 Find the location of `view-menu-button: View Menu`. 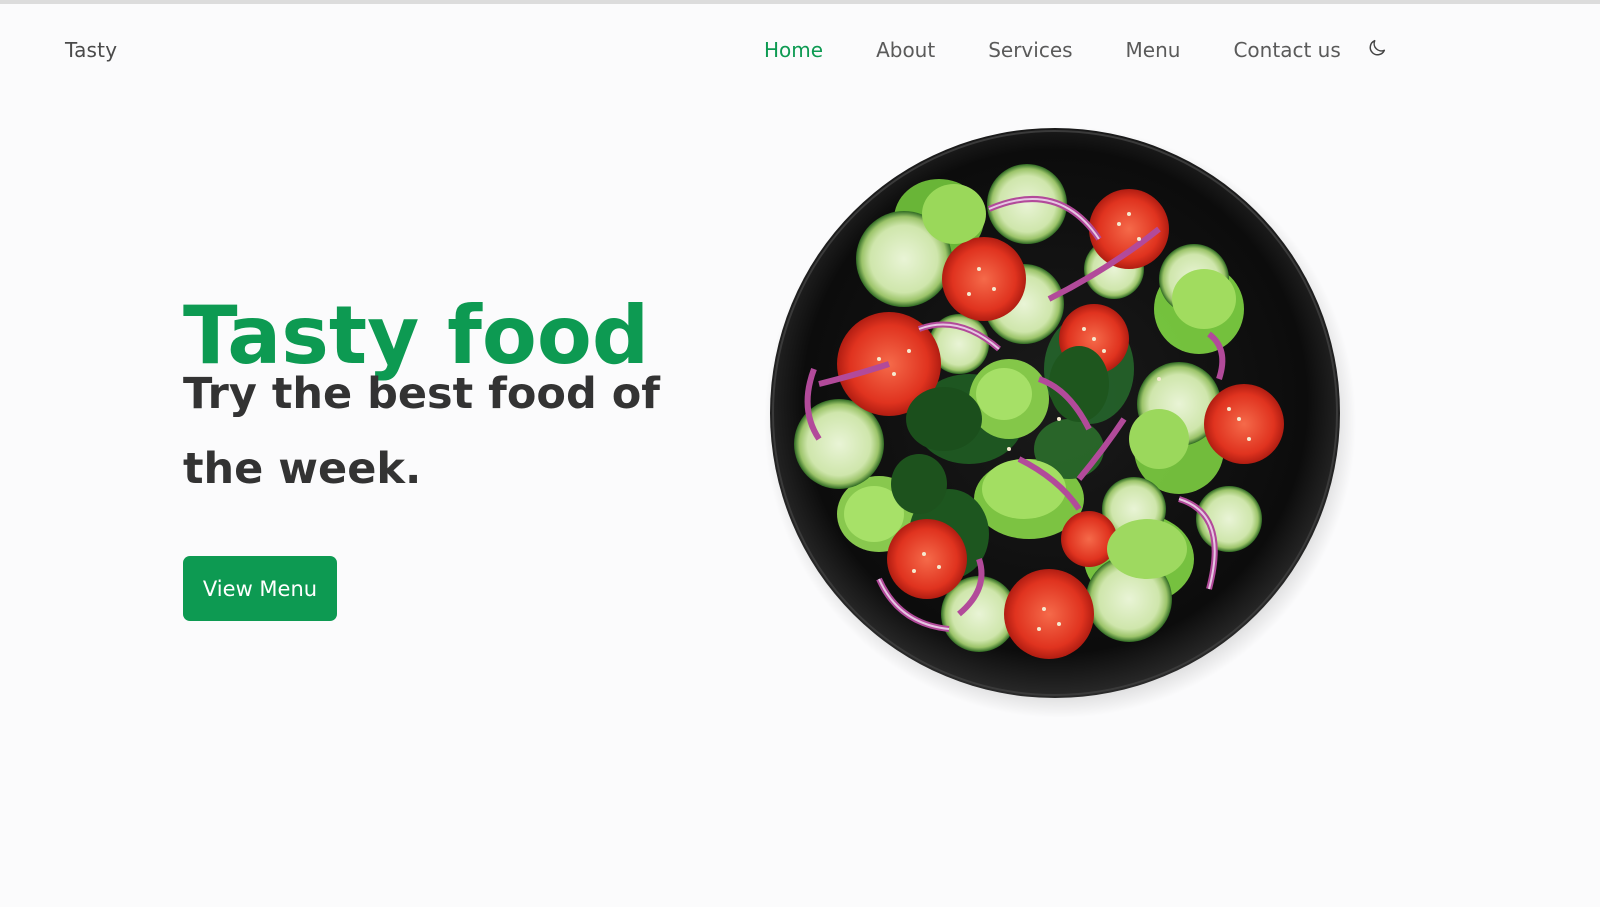

view-menu-button: View Menu is located at coordinates (260, 588).